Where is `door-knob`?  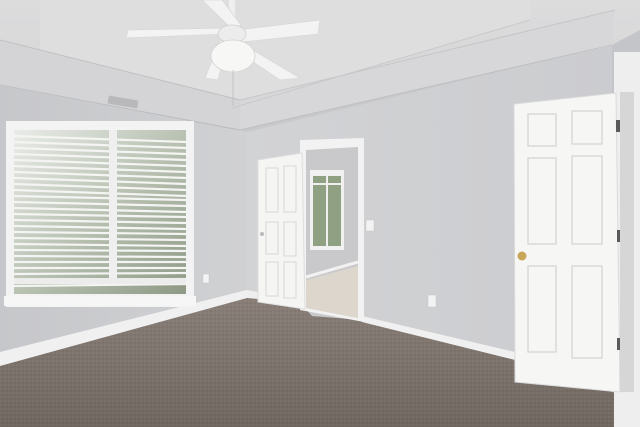 door-knob is located at coordinates (262, 234).